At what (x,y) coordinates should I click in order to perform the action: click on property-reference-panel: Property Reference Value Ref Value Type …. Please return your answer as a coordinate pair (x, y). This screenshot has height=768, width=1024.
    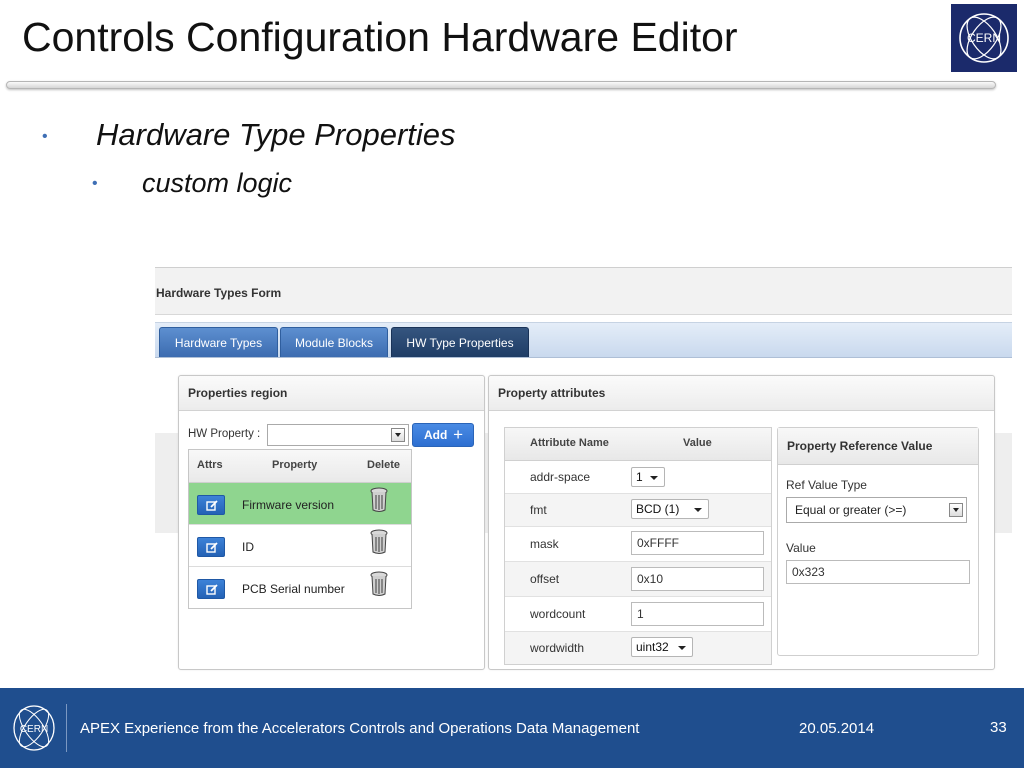
    Looking at the image, I should click on (878, 541).